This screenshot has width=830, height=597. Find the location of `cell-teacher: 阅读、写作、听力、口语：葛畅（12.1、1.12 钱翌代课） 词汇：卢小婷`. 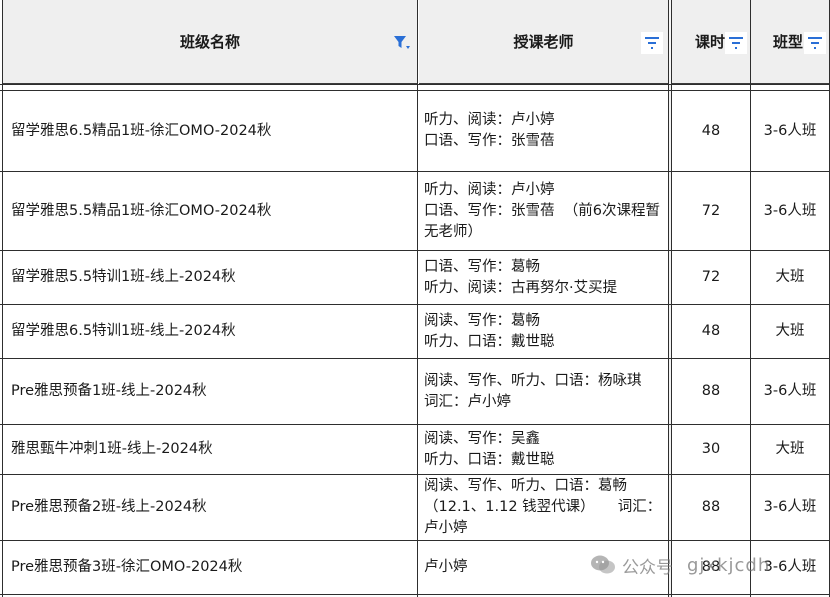

cell-teacher: 阅读、写作、听力、口语：葛畅（12.1、1.12 钱翌代课） 词汇：卢小婷 is located at coordinates (543, 507).